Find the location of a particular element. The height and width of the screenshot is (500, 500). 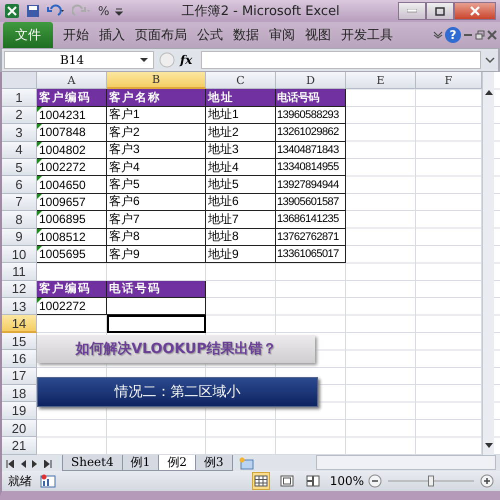

name-box: B14 is located at coordinates (79, 60).